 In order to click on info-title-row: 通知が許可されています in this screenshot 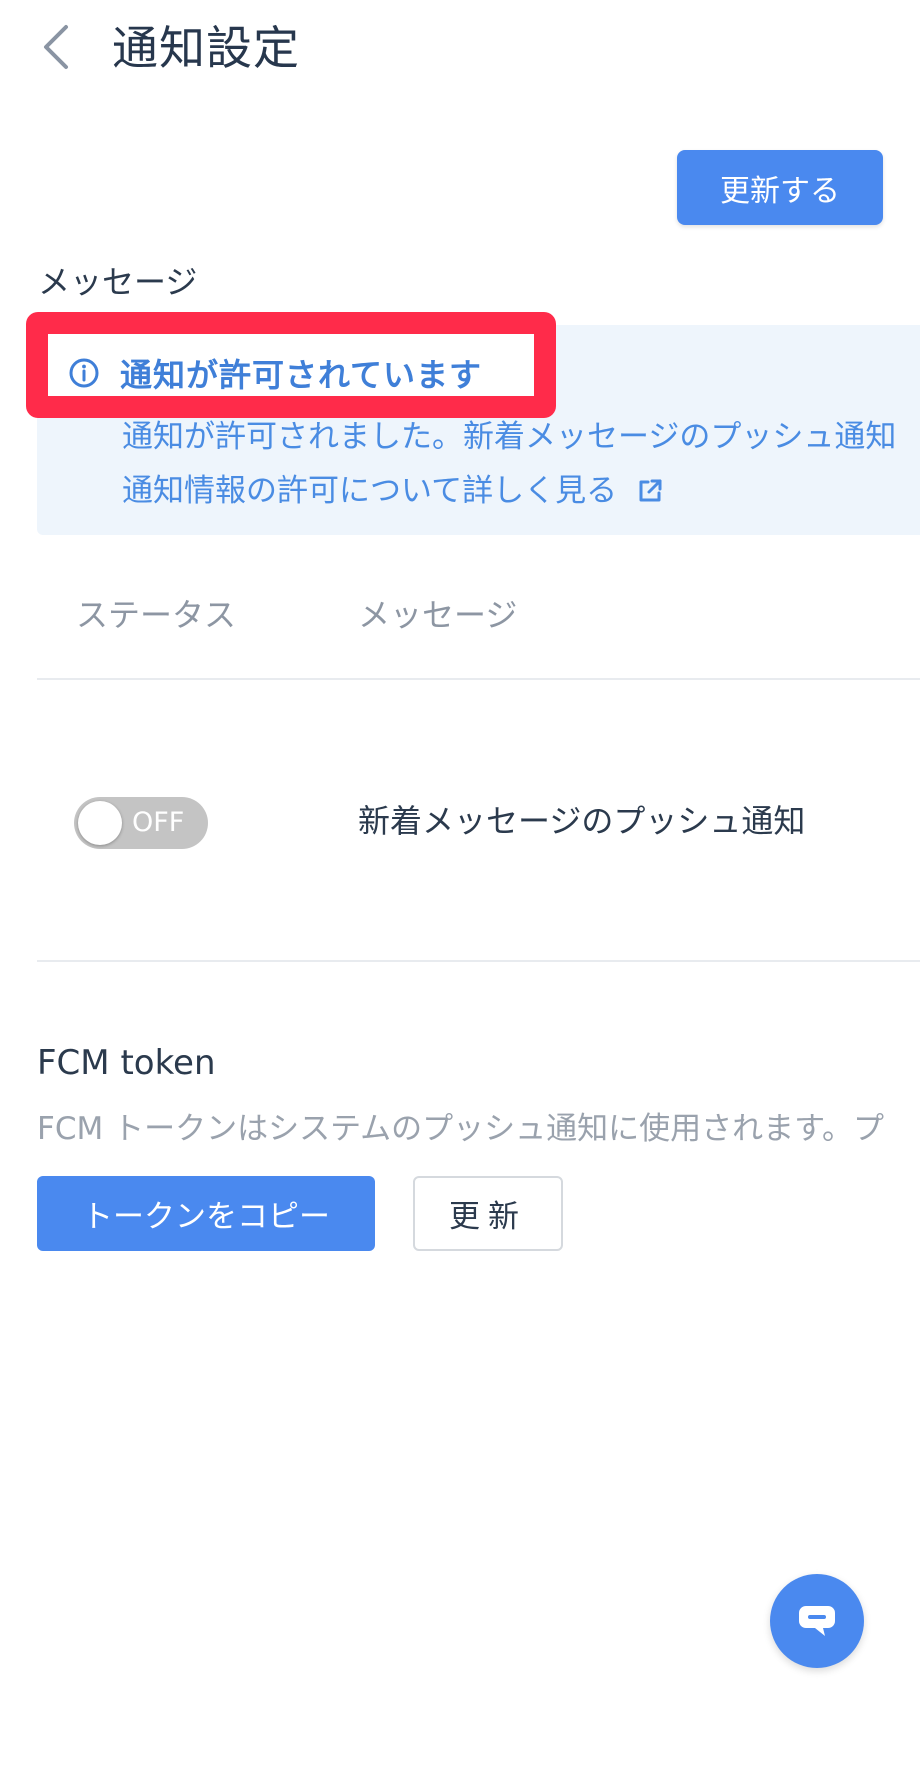, I will do `click(275, 373)`.